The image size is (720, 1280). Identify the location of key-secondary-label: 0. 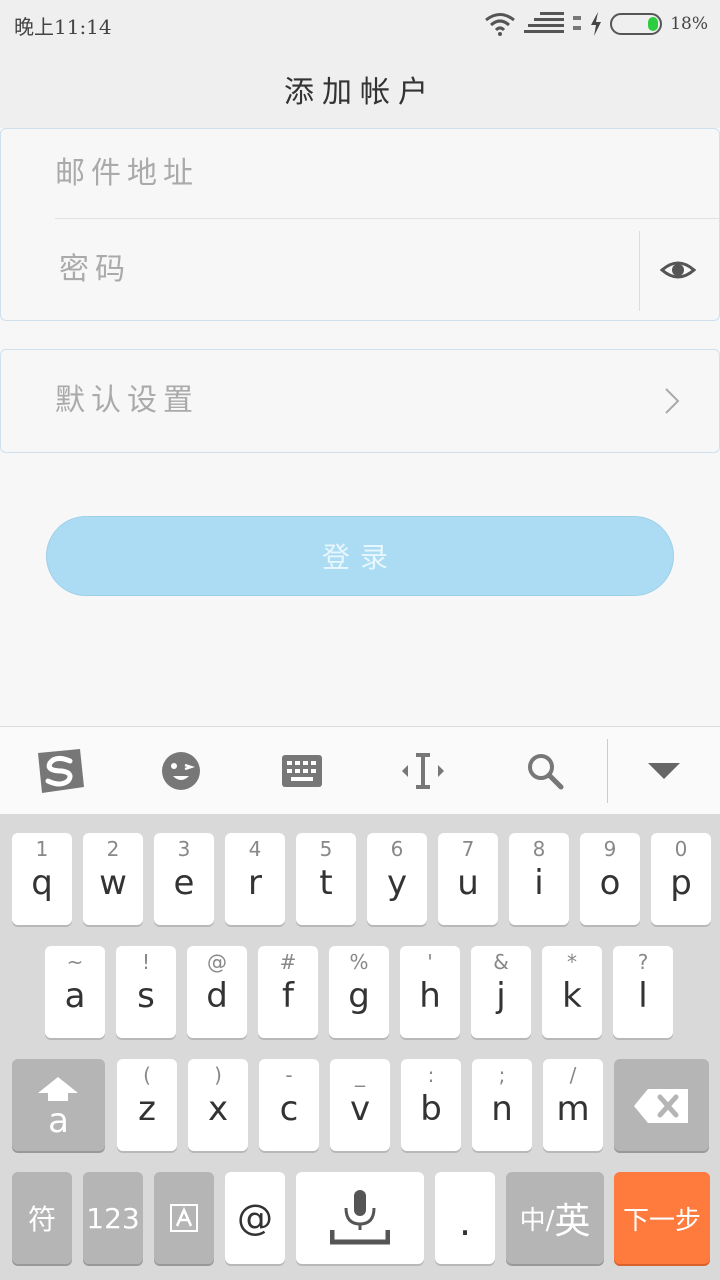
(681, 849).